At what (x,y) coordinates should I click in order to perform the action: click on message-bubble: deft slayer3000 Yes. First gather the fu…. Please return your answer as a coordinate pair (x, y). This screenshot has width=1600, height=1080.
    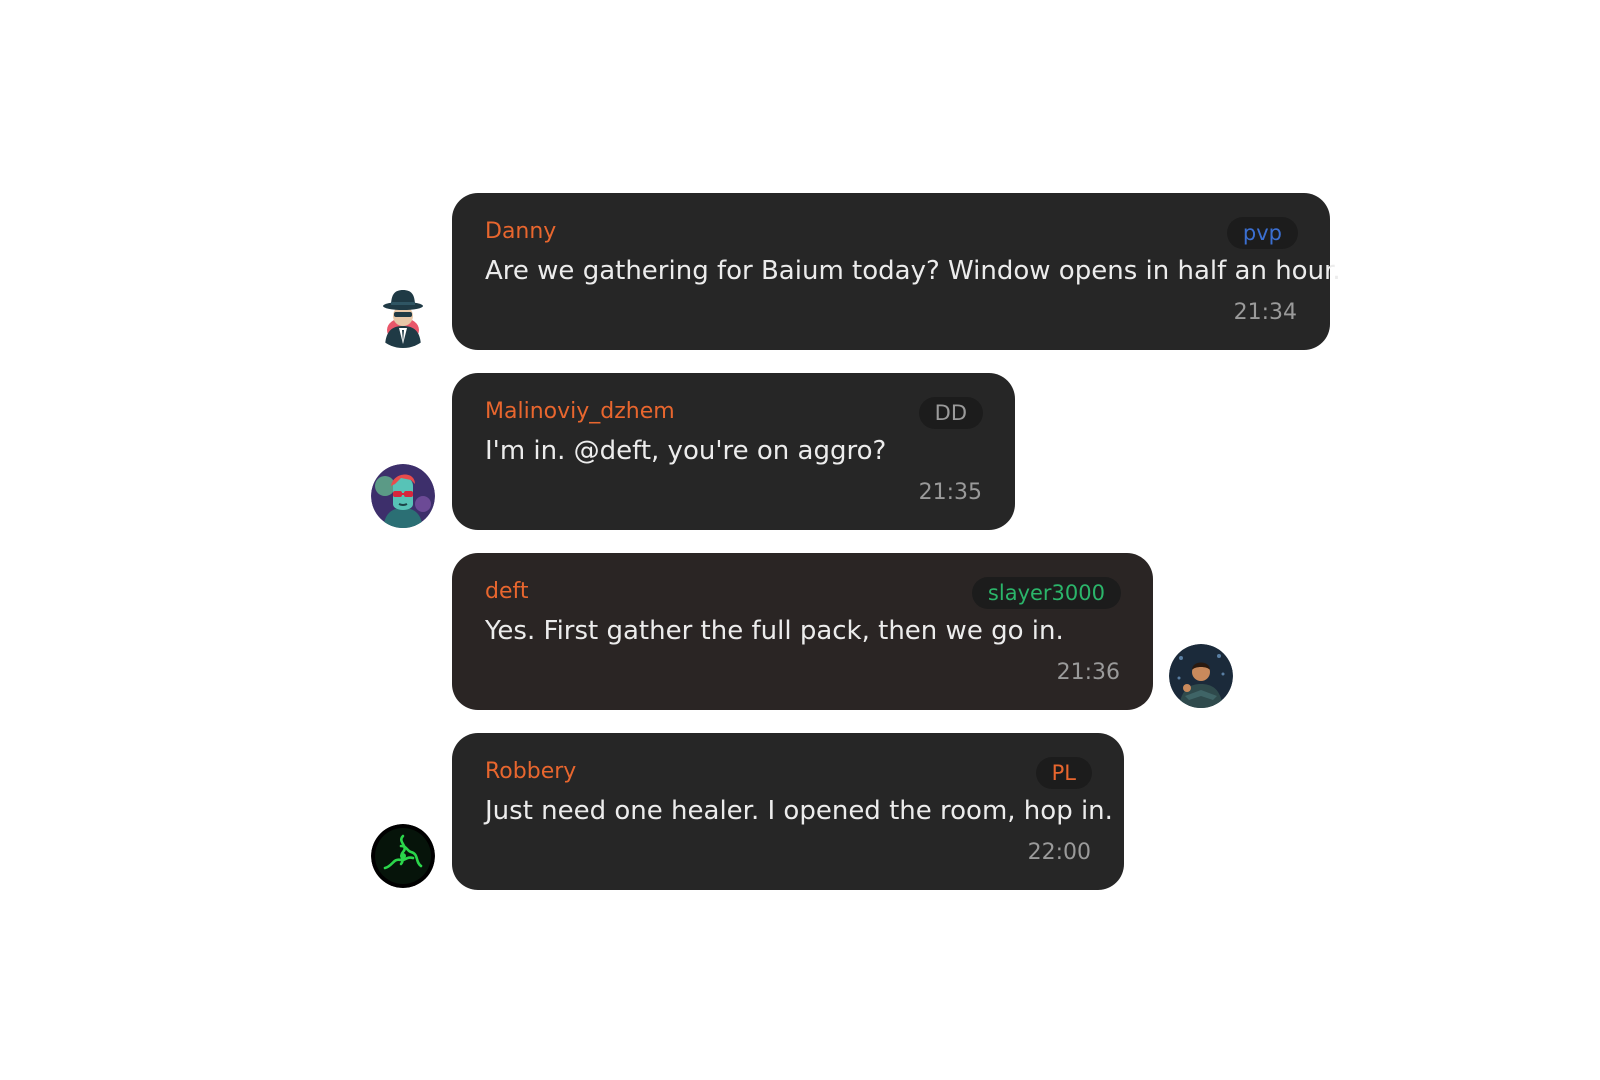
    Looking at the image, I should click on (802, 631).